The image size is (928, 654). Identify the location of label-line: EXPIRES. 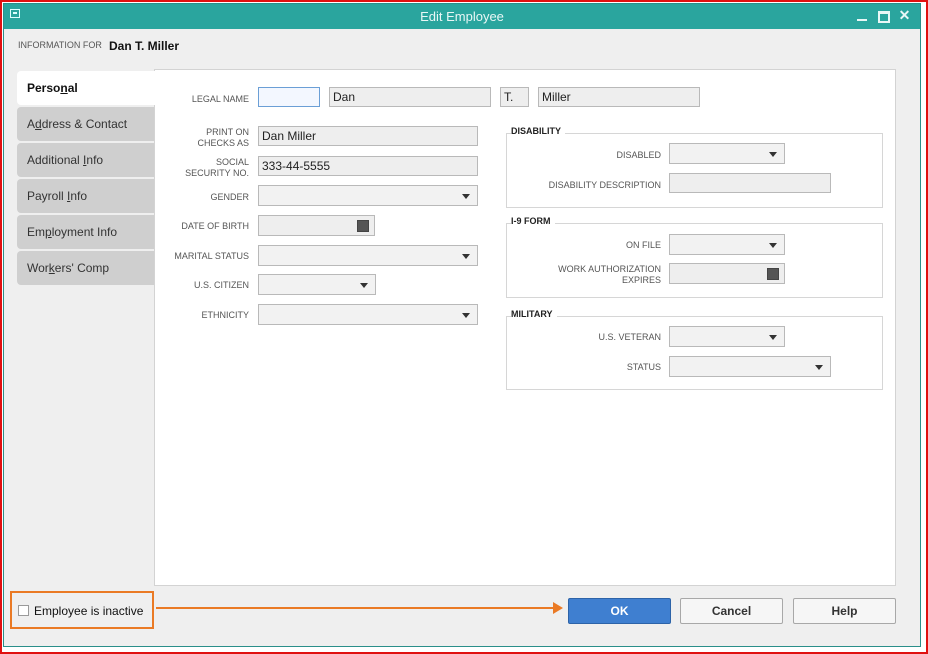
(641, 280).